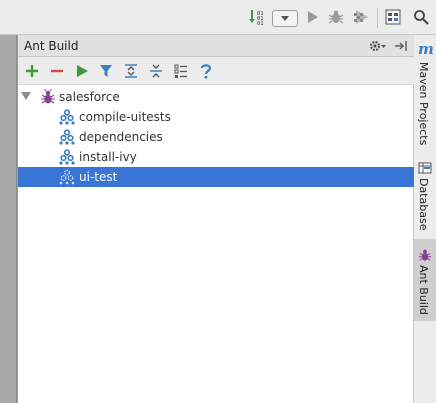 The image size is (436, 403). Describe the element at coordinates (216, 46) in the screenshot. I see `tool-window-header: Ant Build` at that location.